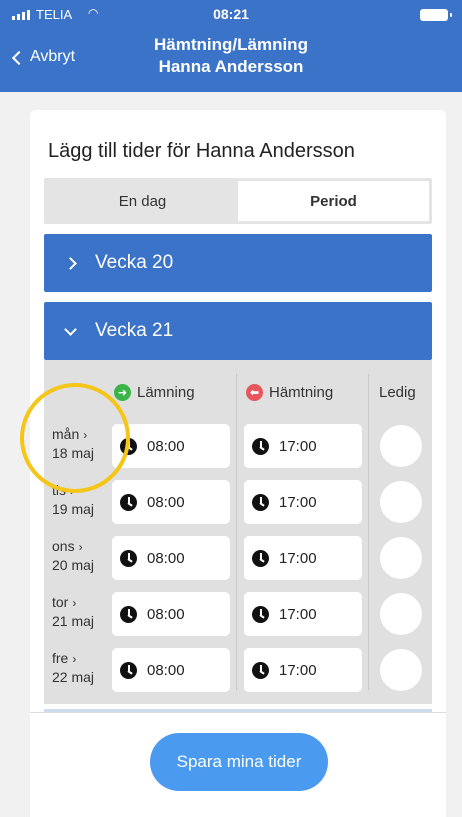 The width and height of the screenshot is (462, 817). What do you see at coordinates (63, 546) in the screenshot?
I see `weekday: ons` at bounding box center [63, 546].